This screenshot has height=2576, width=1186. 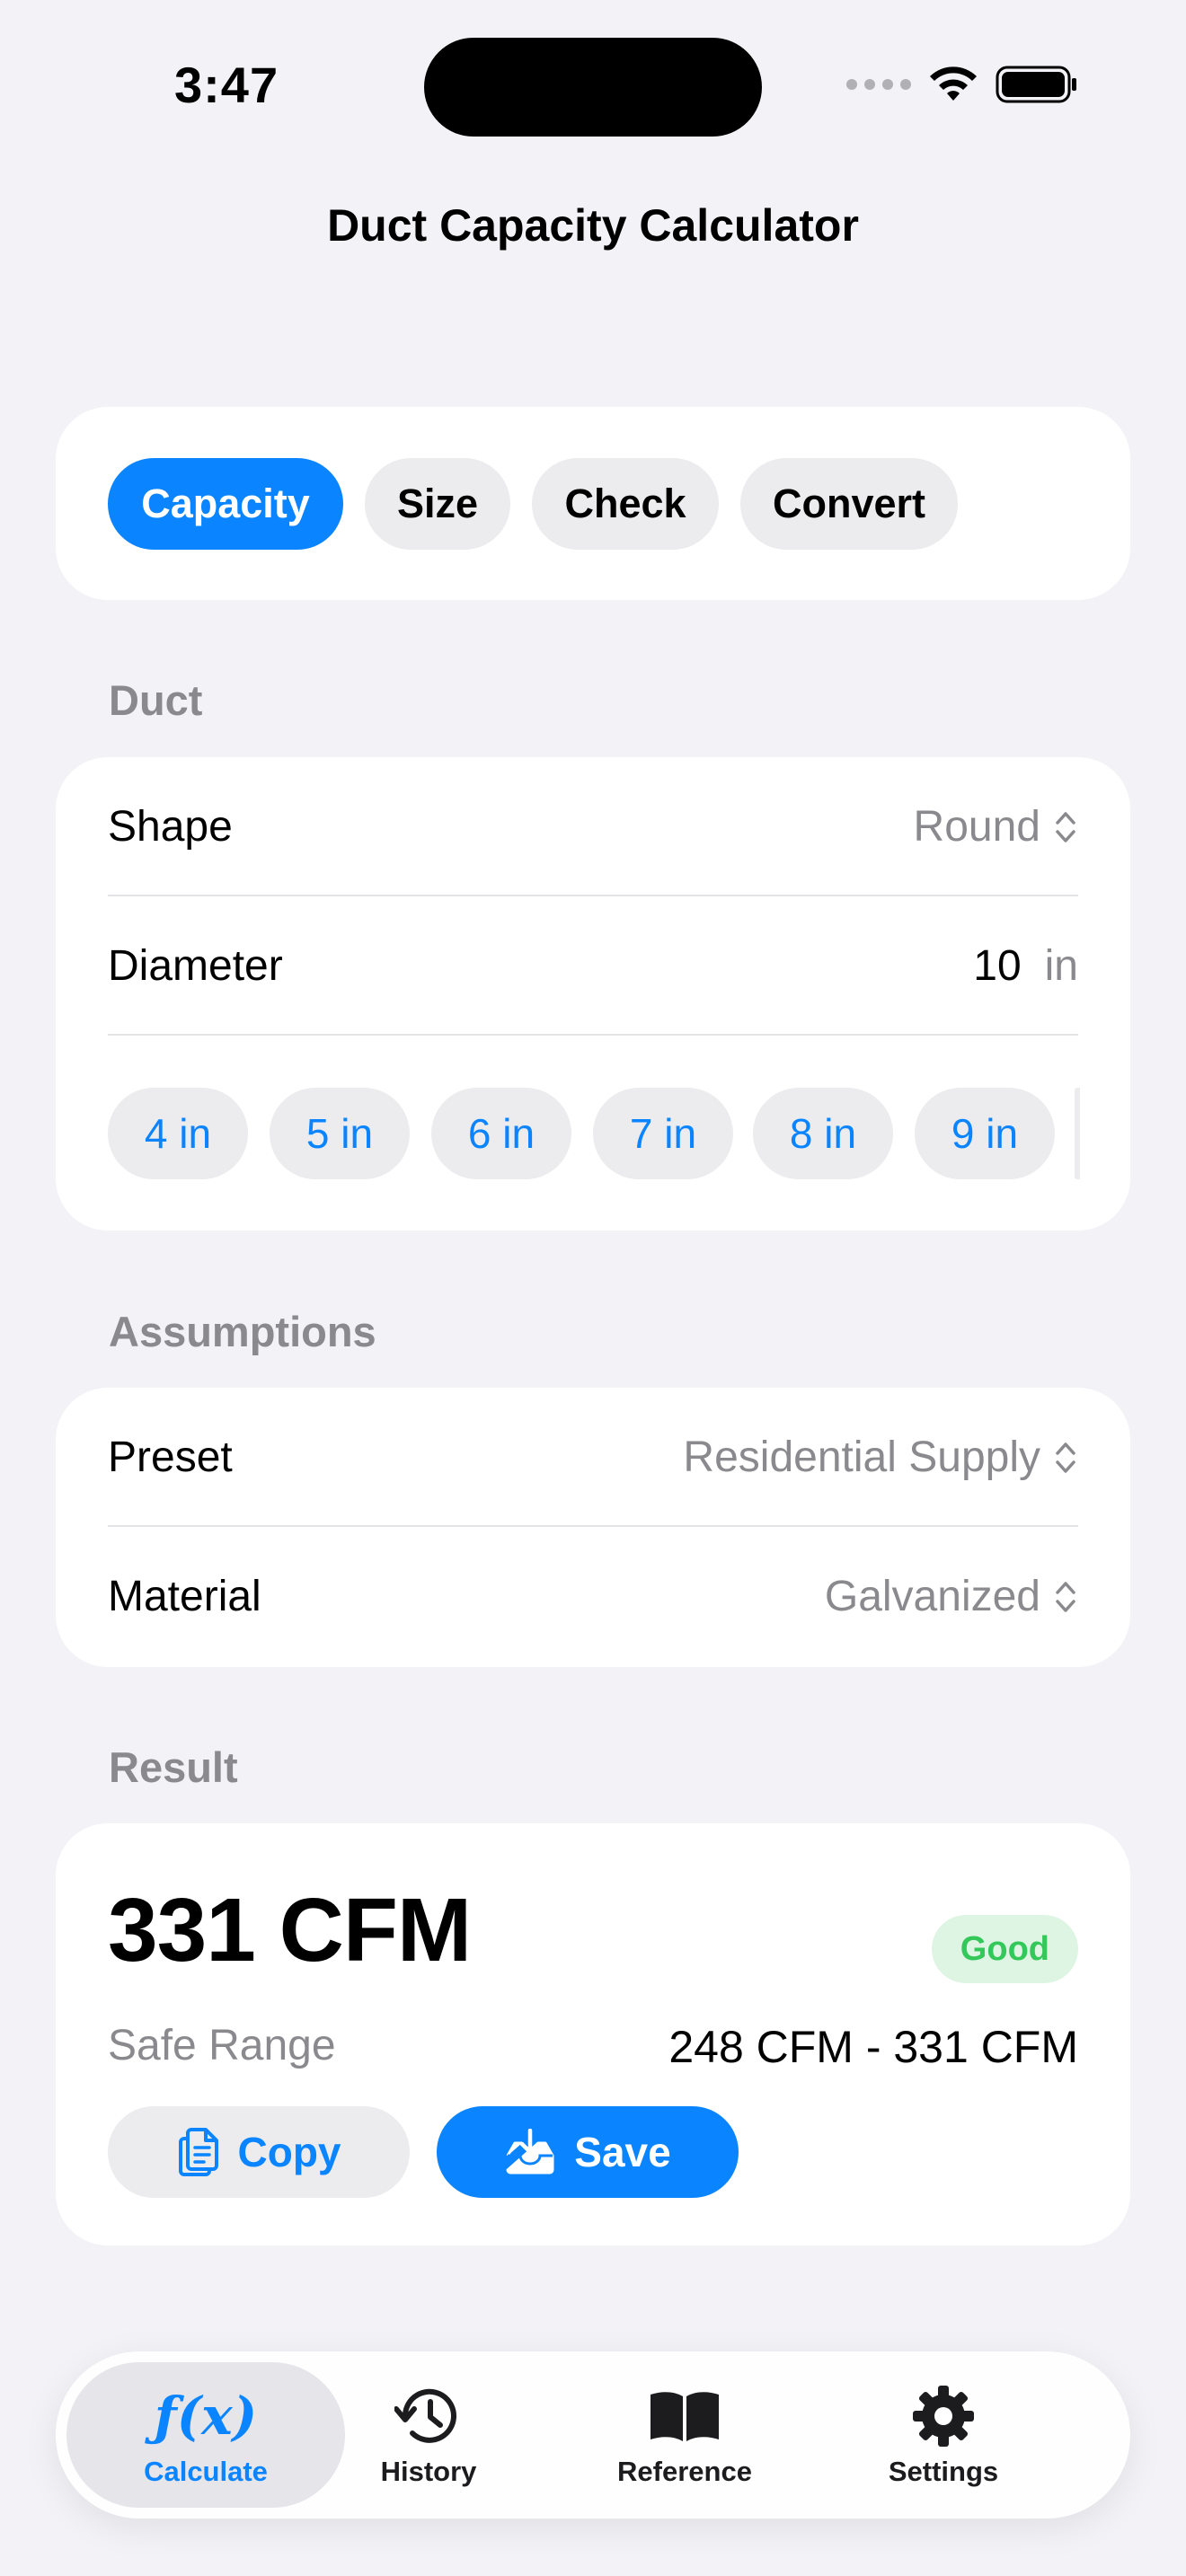 What do you see at coordinates (593, 87) in the screenshot?
I see `dynamic-island` at bounding box center [593, 87].